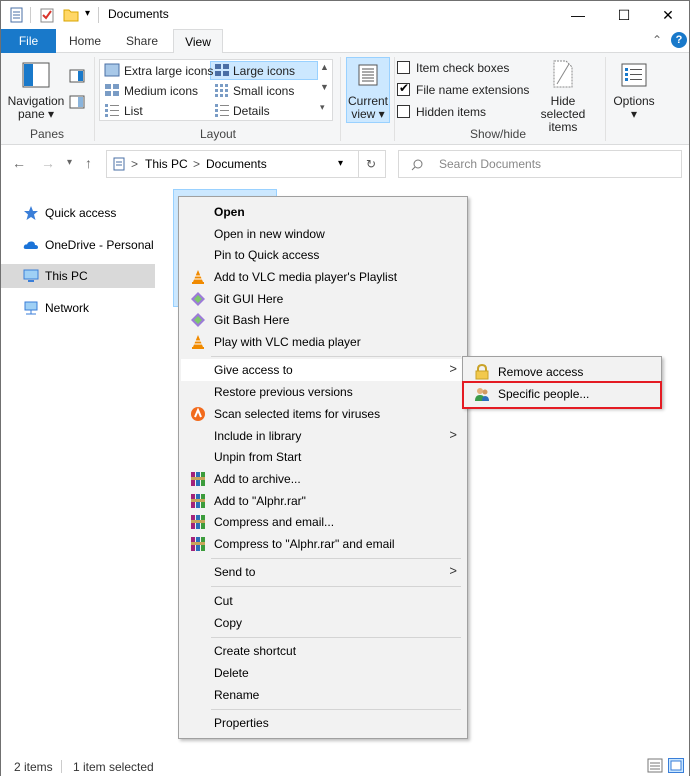  Describe the element at coordinates (634, 108) in the screenshot. I see `options-button: Options ▾` at that location.